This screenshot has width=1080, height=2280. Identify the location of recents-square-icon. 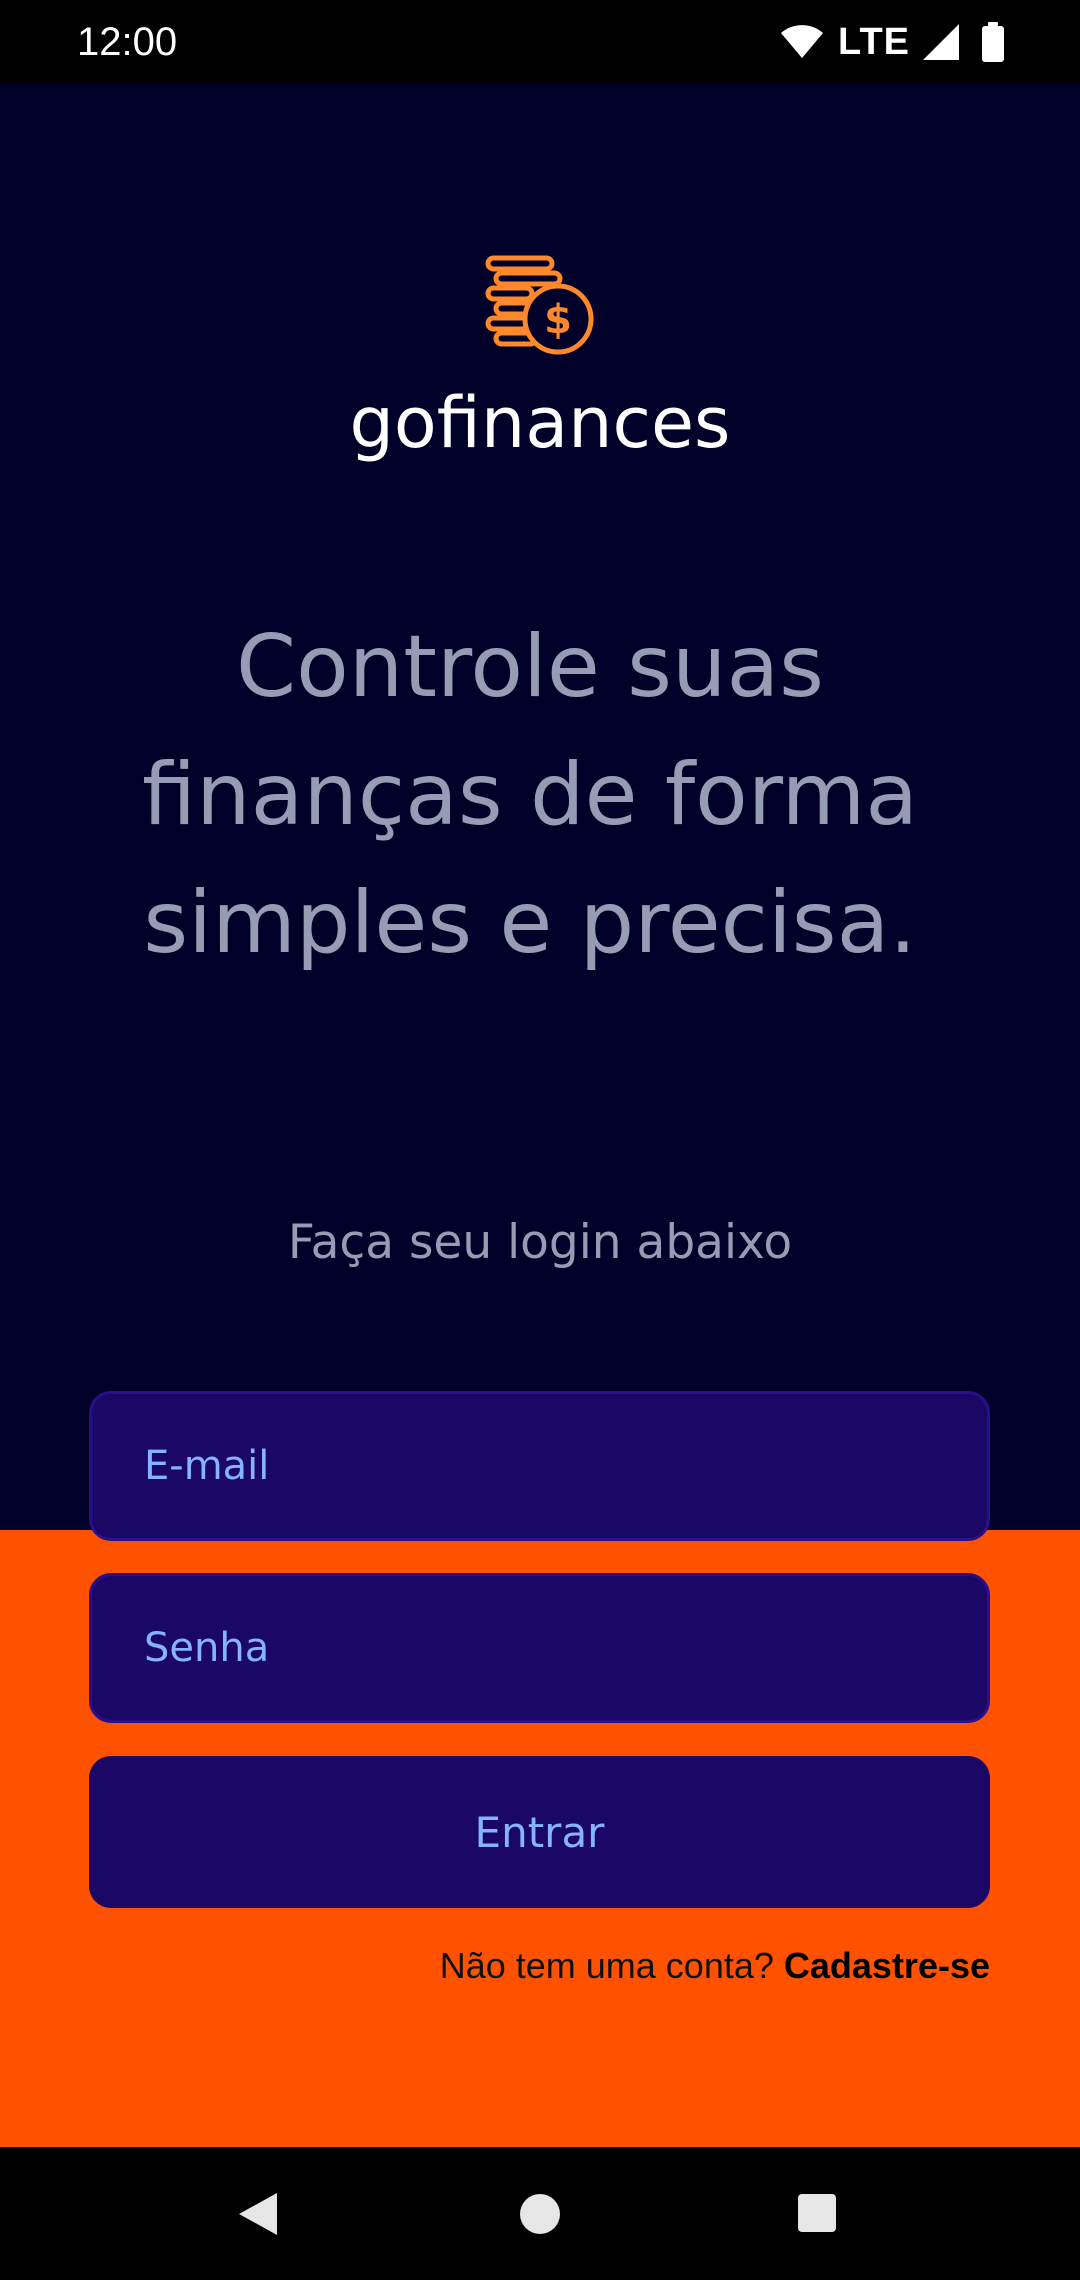
(817, 2213).